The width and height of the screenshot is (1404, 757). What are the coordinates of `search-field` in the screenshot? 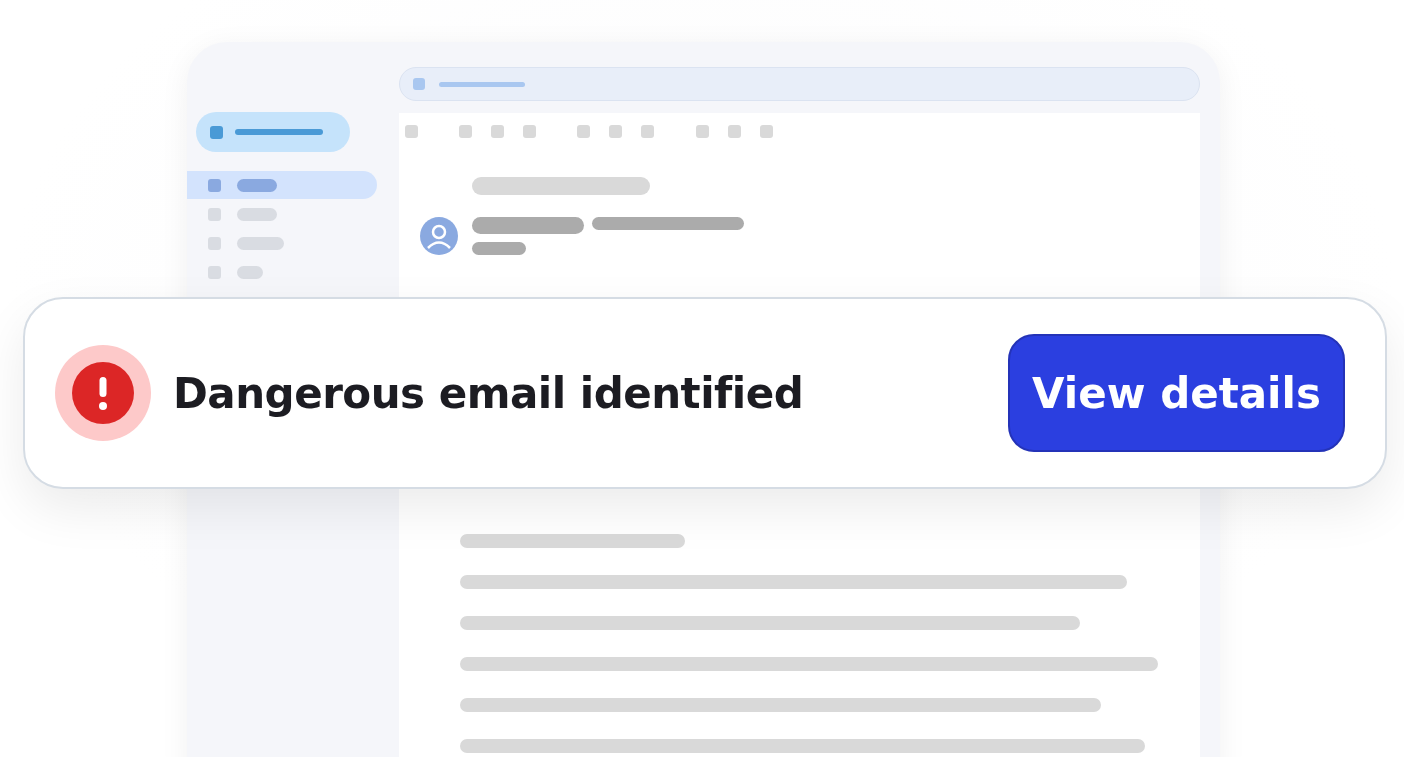 It's located at (799, 84).